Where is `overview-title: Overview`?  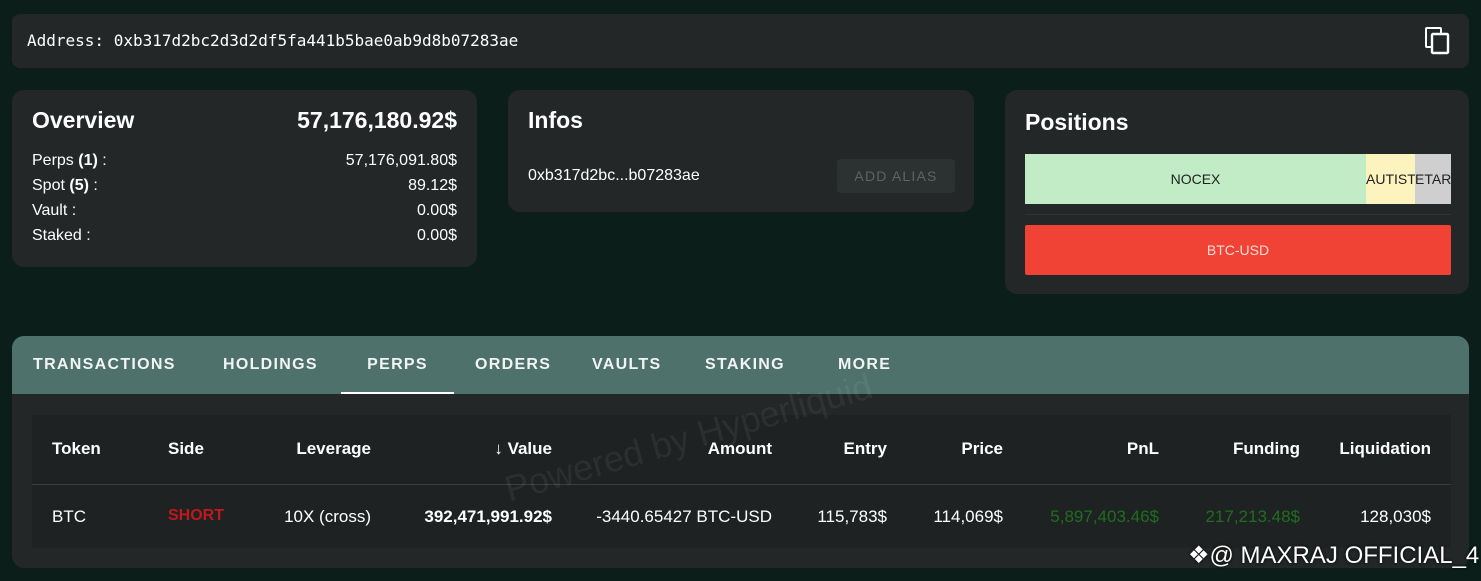
overview-title: Overview is located at coordinates (83, 120).